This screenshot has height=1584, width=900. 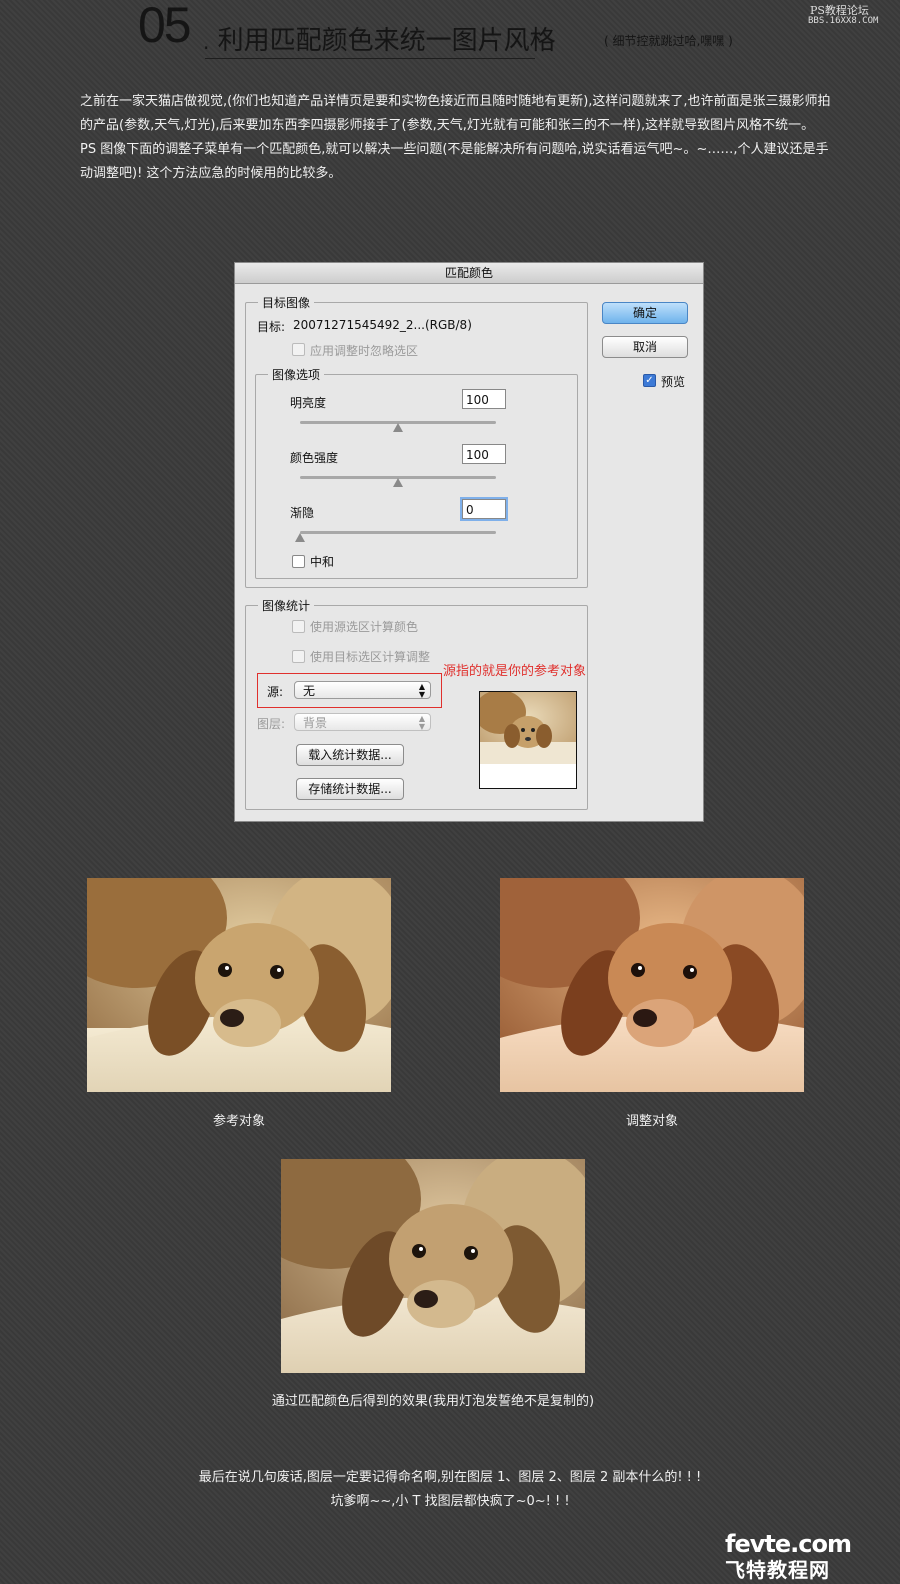 What do you see at coordinates (398, 532) in the screenshot?
I see `fade-slider-track` at bounding box center [398, 532].